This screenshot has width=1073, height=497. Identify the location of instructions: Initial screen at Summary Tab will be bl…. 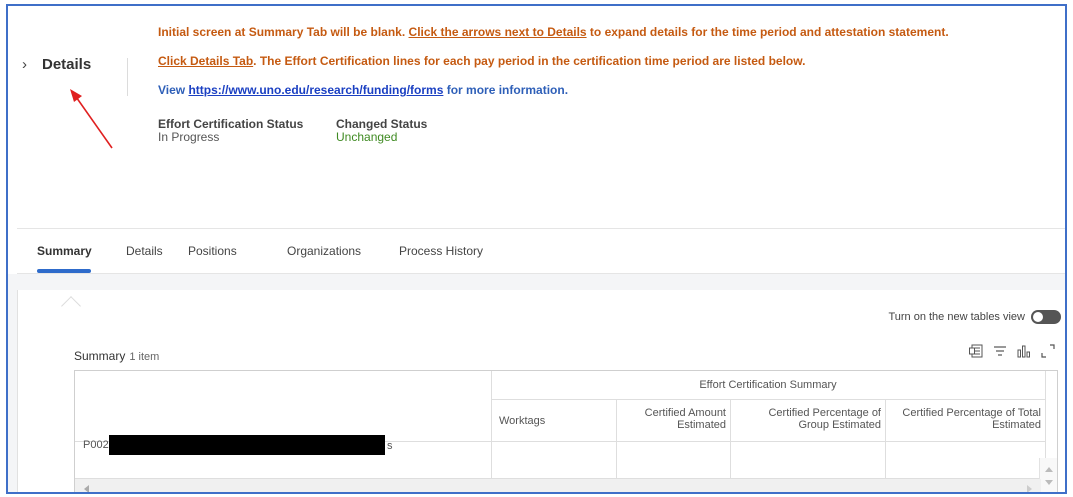
(553, 67).